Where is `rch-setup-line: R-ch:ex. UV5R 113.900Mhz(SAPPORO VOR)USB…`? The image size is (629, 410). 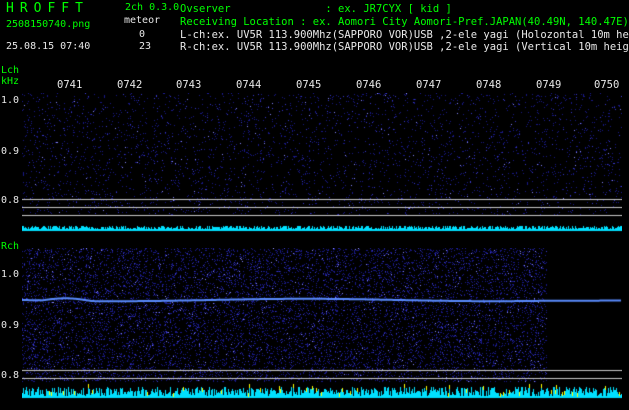
rch-setup-line: R-ch:ex. UV5R 113.900Mhz(SAPPORO VOR)USB… is located at coordinates (404, 47).